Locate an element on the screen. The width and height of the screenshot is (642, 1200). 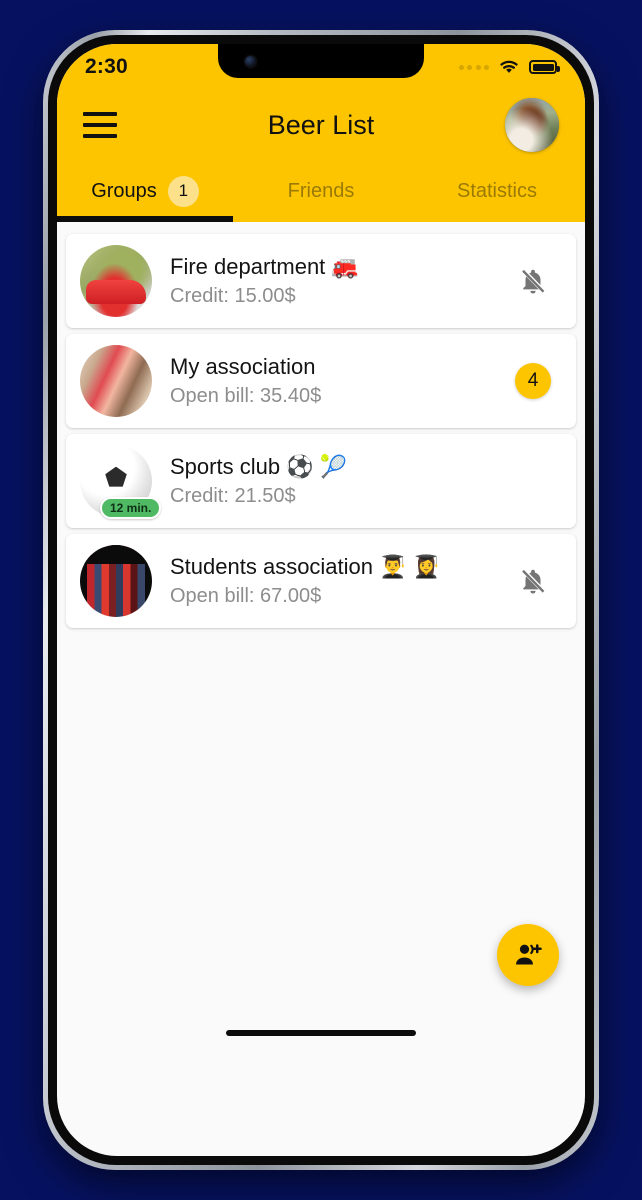
status-bar-indicators is located at coordinates (509, 67).